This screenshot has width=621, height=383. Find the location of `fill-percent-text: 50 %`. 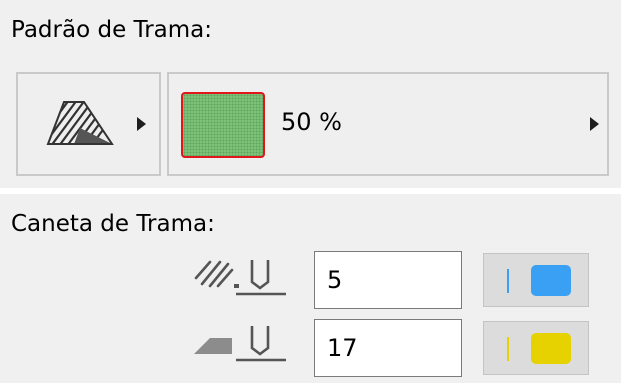

fill-percent-text: 50 % is located at coordinates (311, 122).